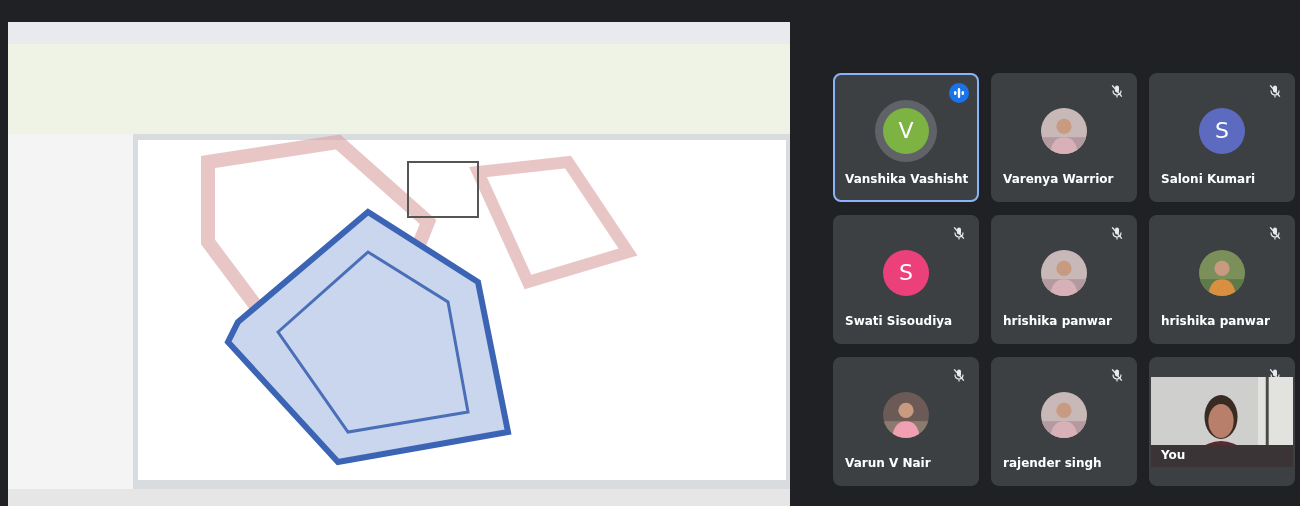  Describe the element at coordinates (888, 463) in the screenshot. I see `participant-name: Varun V Nair` at that location.